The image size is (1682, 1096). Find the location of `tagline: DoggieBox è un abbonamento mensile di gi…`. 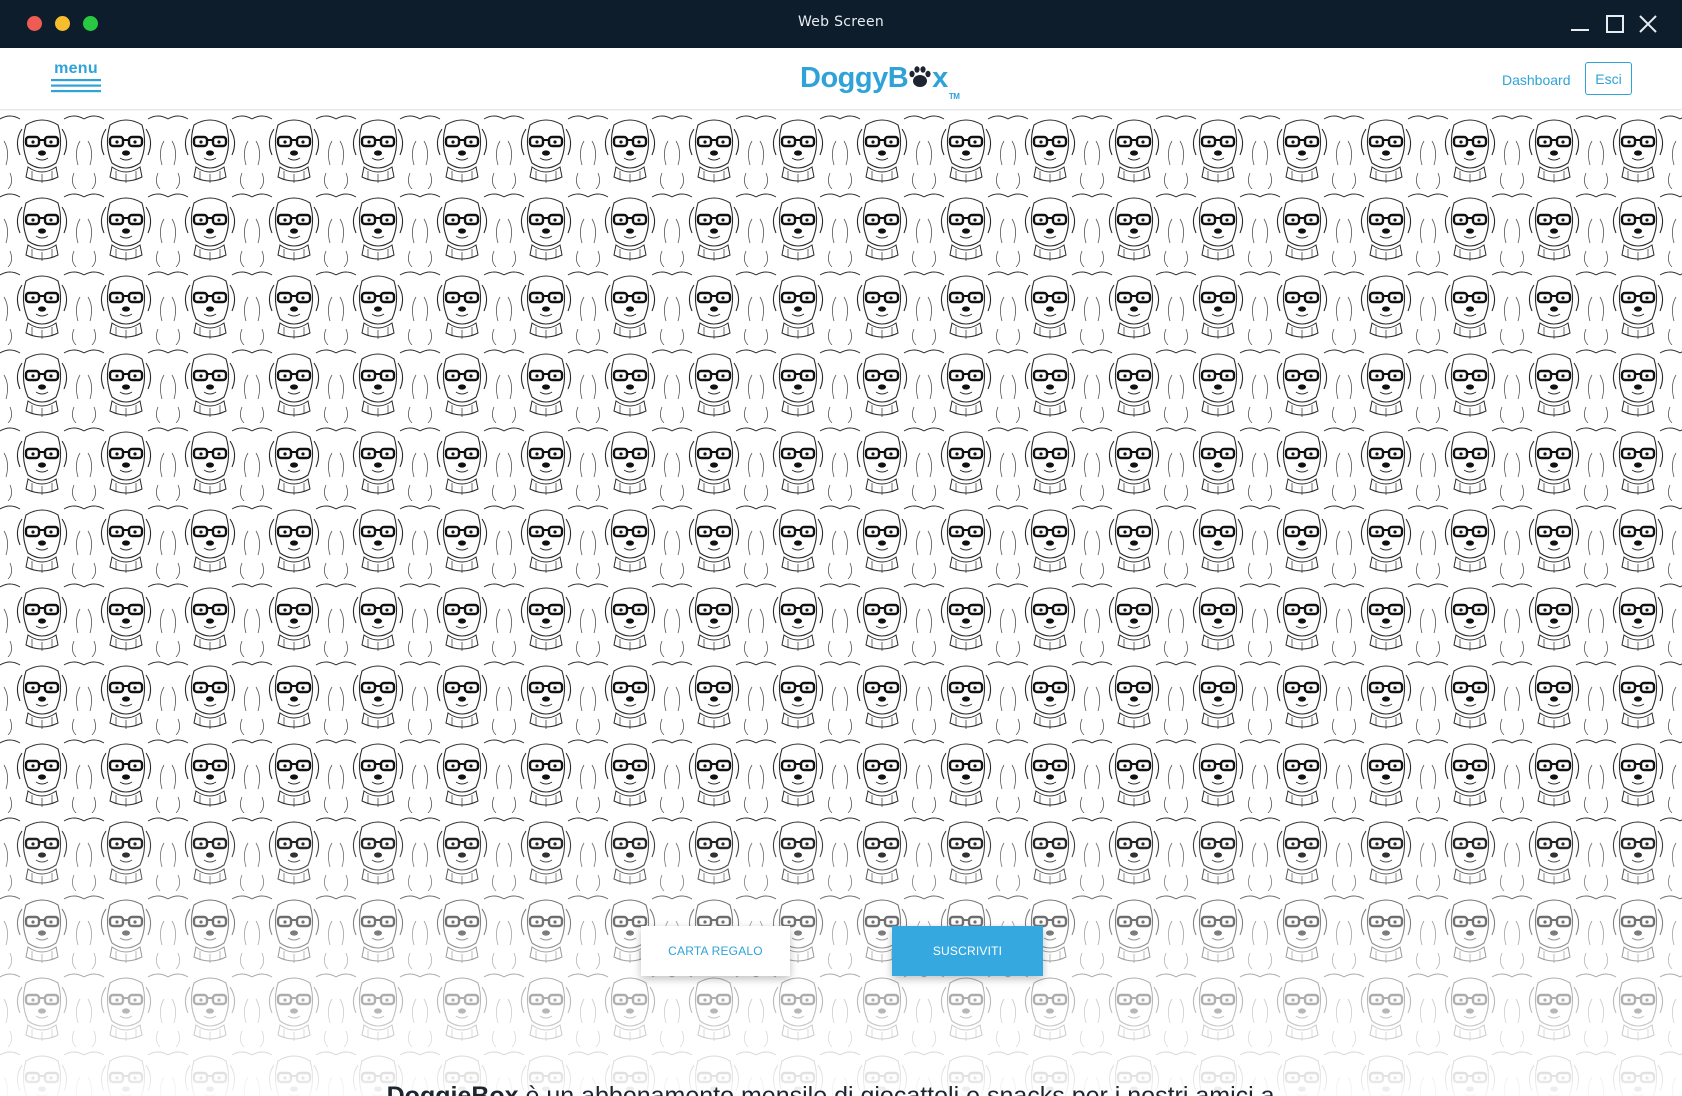

tagline: DoggieBox è un abbonamento mensile di gi… is located at coordinates (841, 1089).